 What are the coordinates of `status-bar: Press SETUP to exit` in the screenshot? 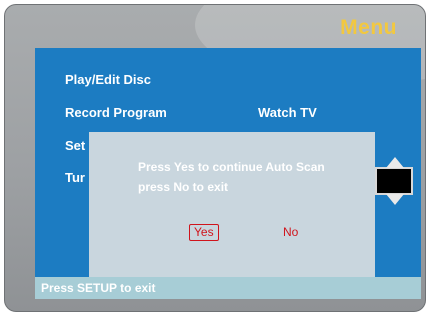 It's located at (228, 288).